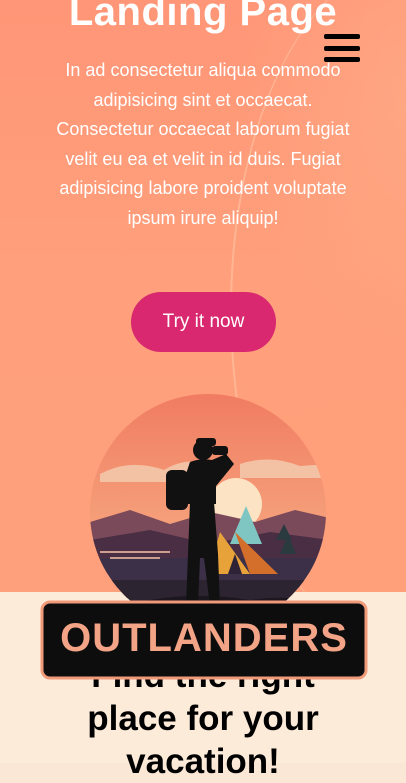  Describe the element at coordinates (204, 638) in the screenshot. I see `logo-wordmark: OUTLANDERS` at that location.